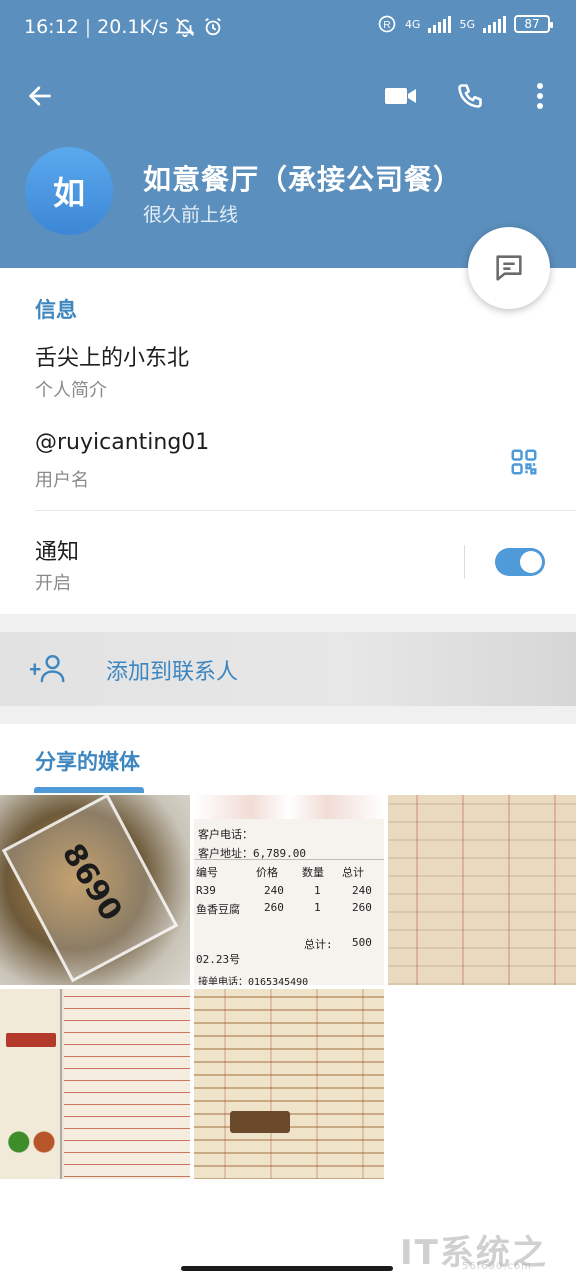 This screenshot has height=1280, width=576. Describe the element at coordinates (287, 1268) in the screenshot. I see `home-indicator` at that location.